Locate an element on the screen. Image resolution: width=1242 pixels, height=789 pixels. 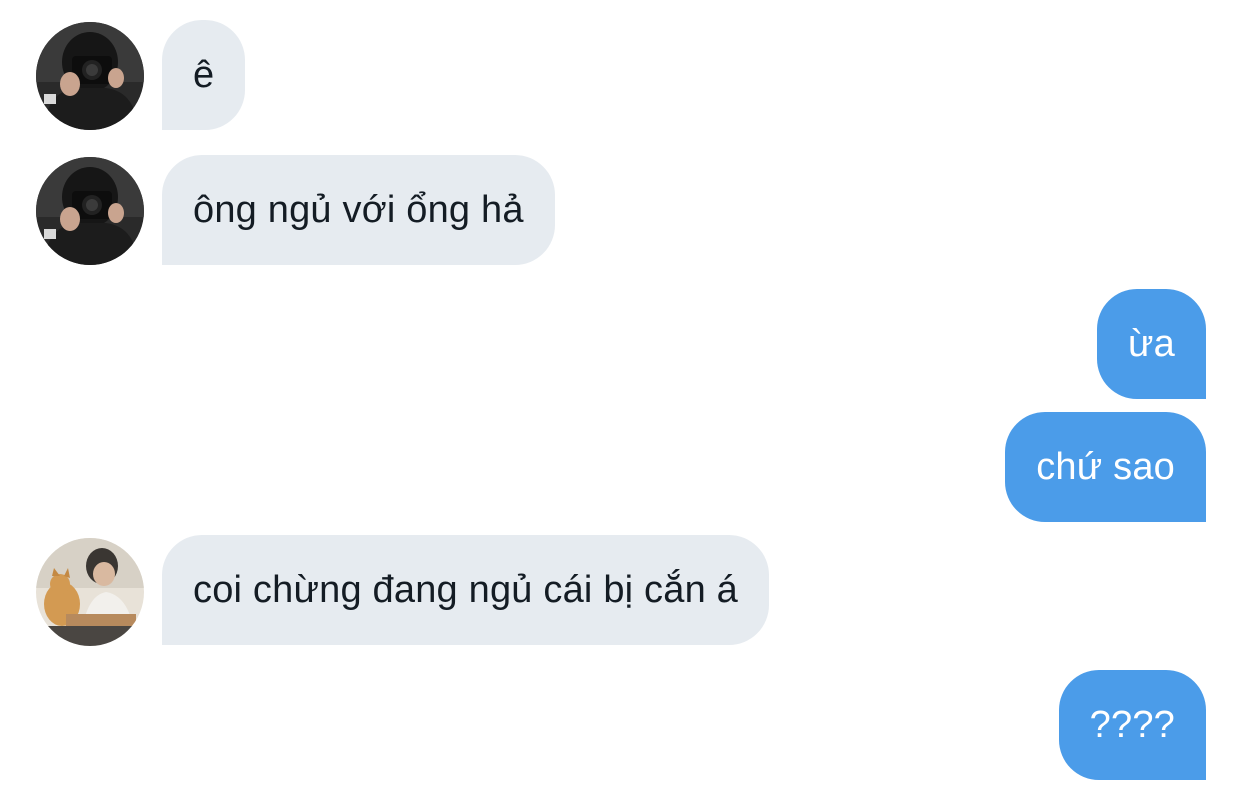
man-with-cat-avatar-image is located at coordinates (90, 592).